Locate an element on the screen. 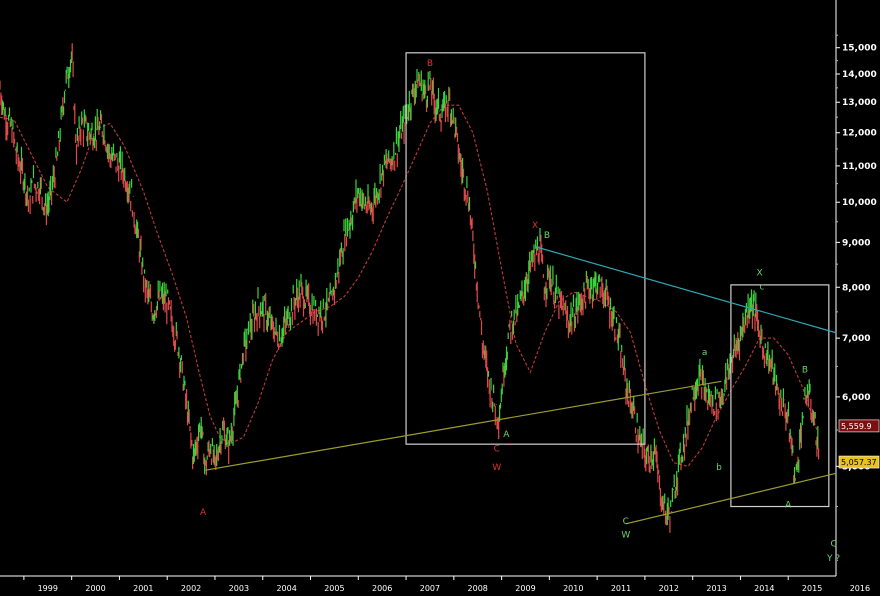  x-tick-label: 2009 is located at coordinates (525, 588).